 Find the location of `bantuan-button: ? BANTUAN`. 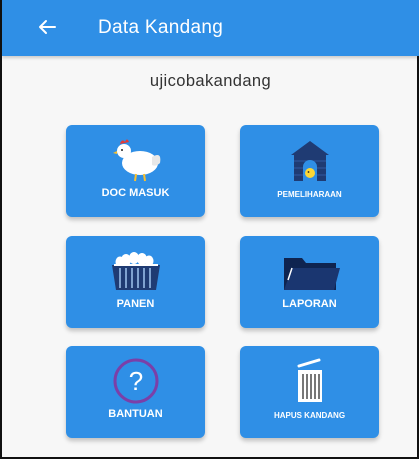

bantuan-button: ? BANTUAN is located at coordinates (135, 392).